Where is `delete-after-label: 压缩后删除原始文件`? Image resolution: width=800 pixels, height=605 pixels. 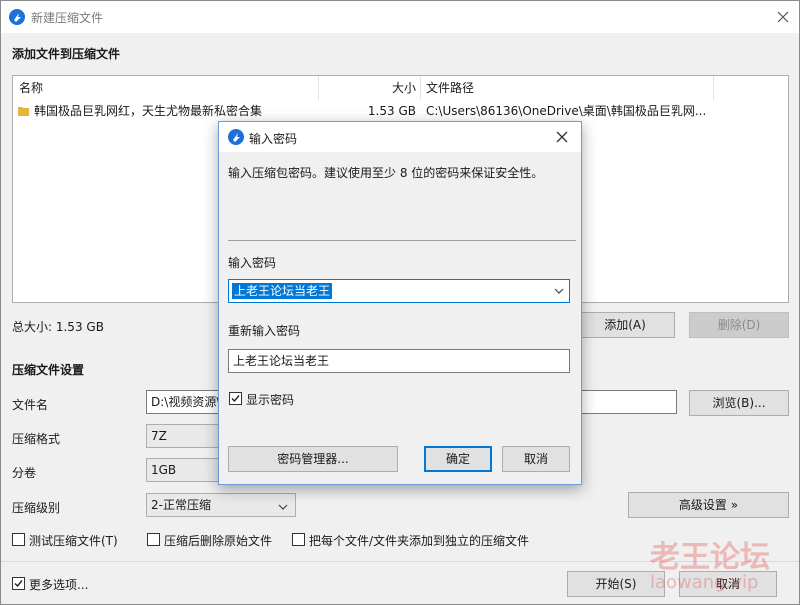 delete-after-label: 压缩后删除原始文件 is located at coordinates (218, 541).